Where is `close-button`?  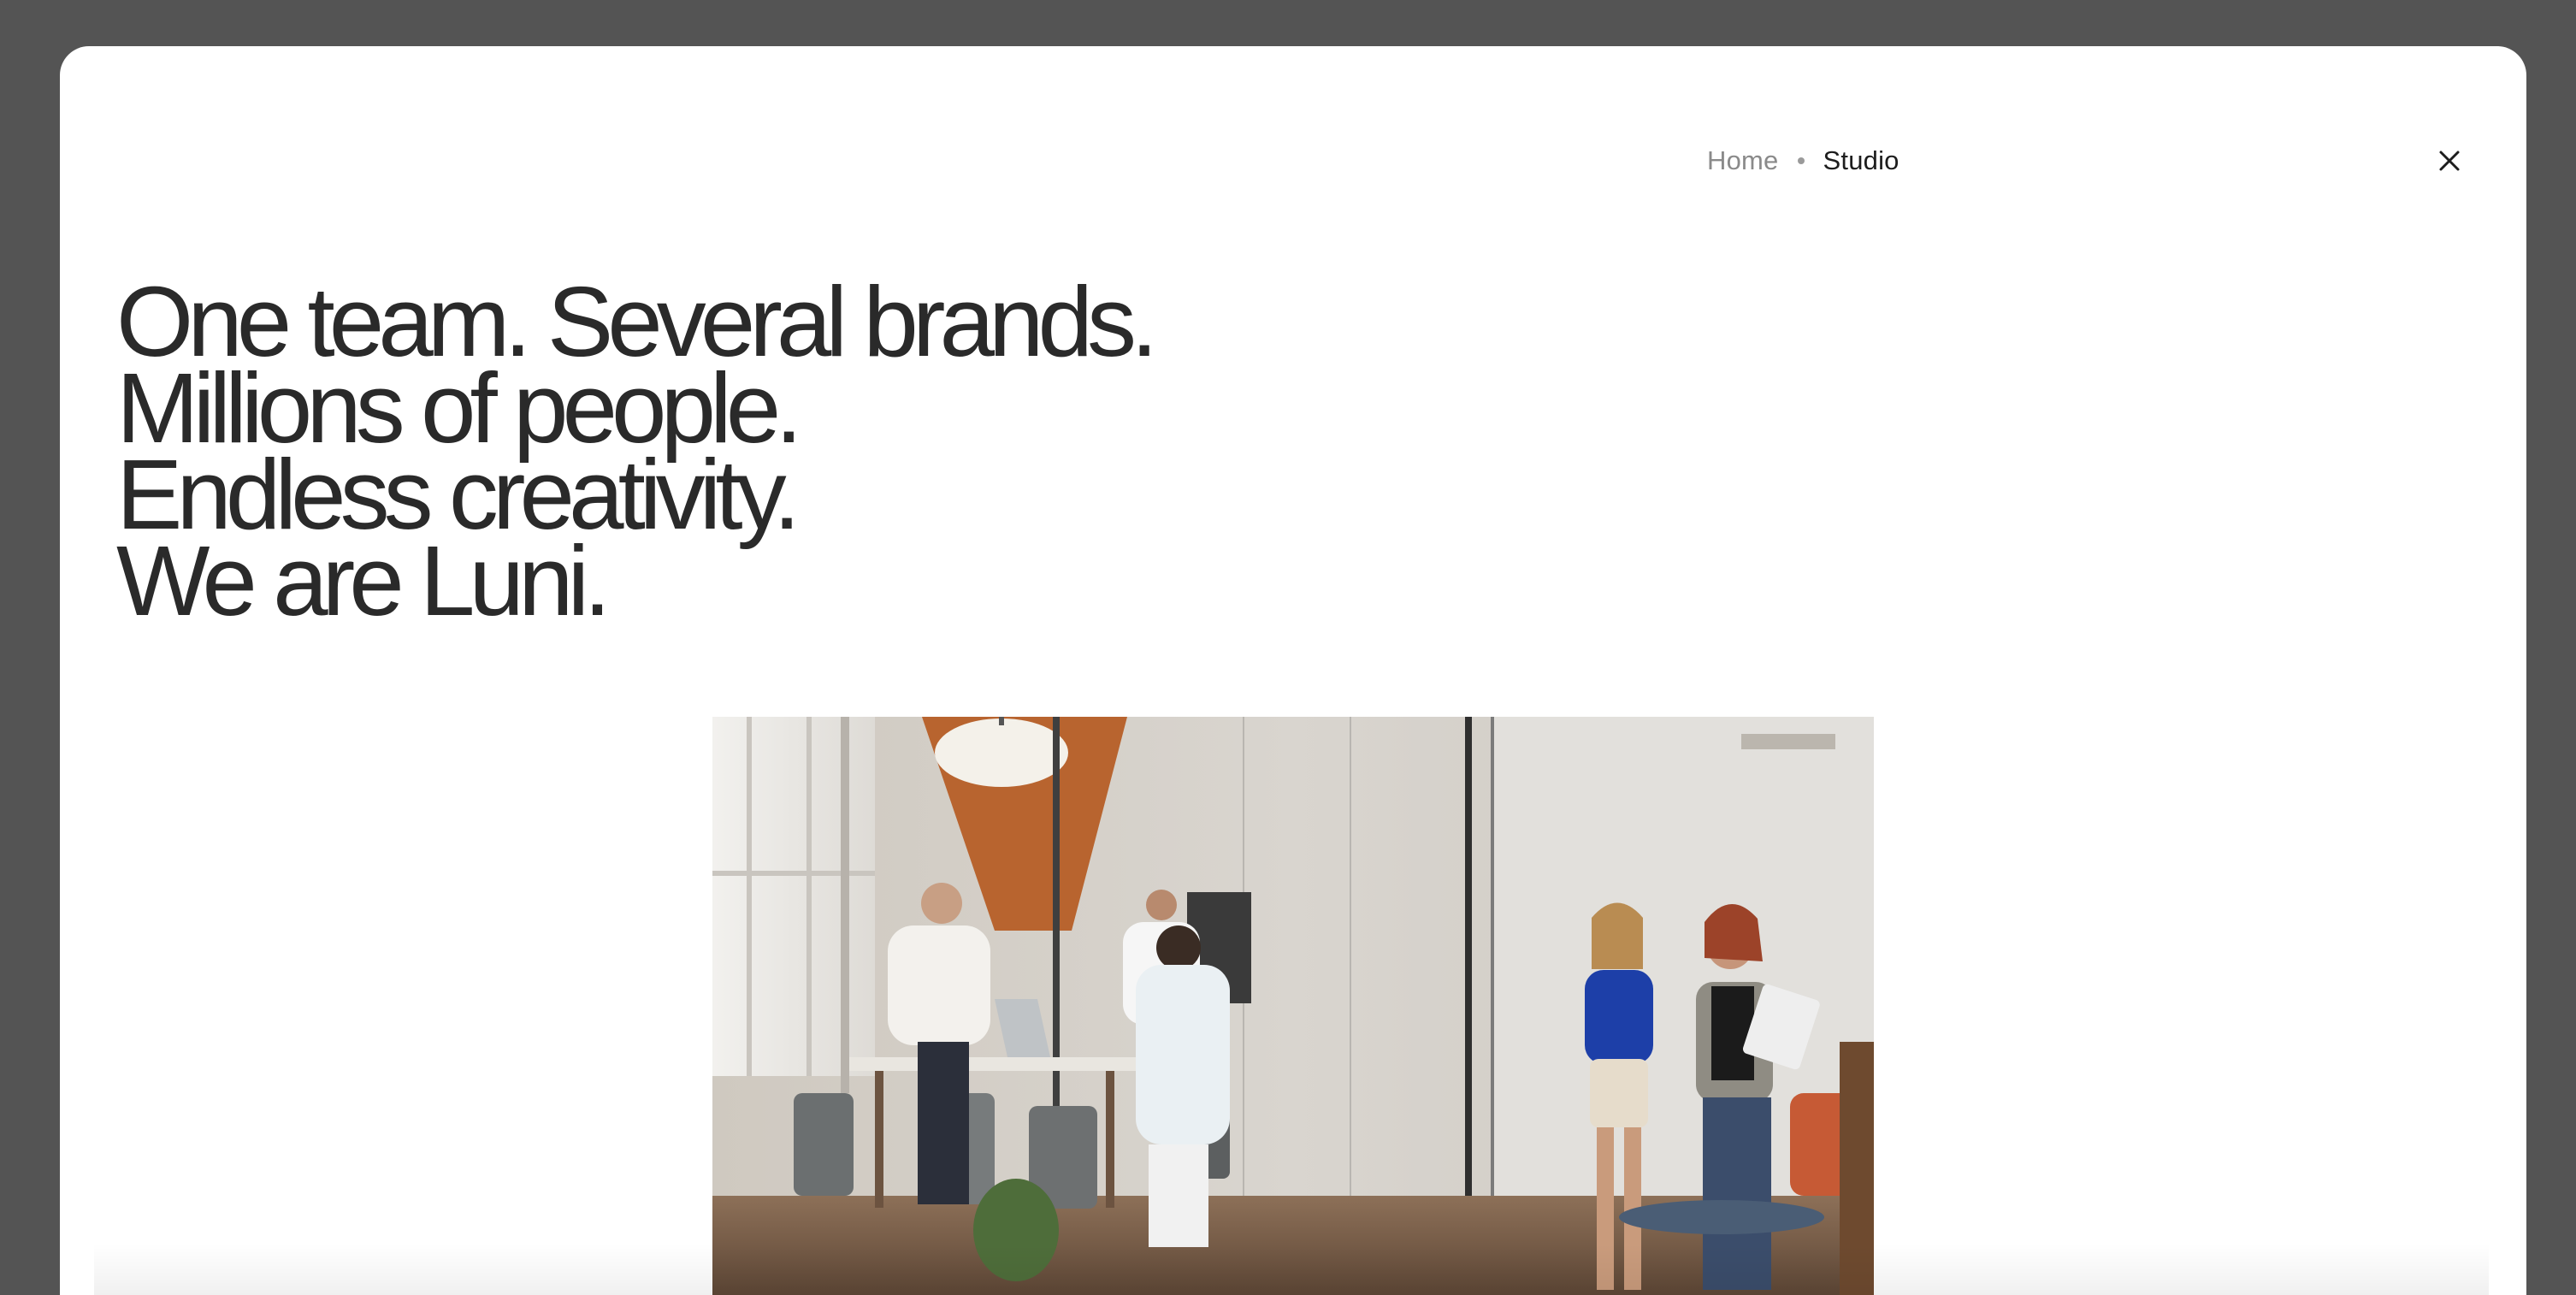
close-button is located at coordinates (2449, 161).